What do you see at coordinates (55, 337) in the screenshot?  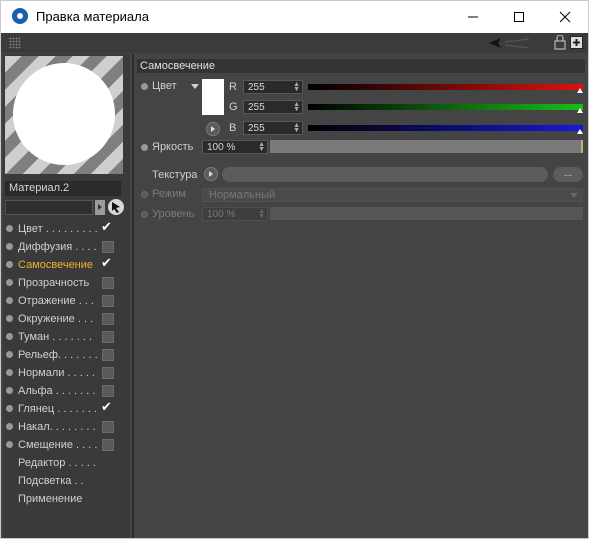 I see `channel-label: Туман . . . . . . .` at bounding box center [55, 337].